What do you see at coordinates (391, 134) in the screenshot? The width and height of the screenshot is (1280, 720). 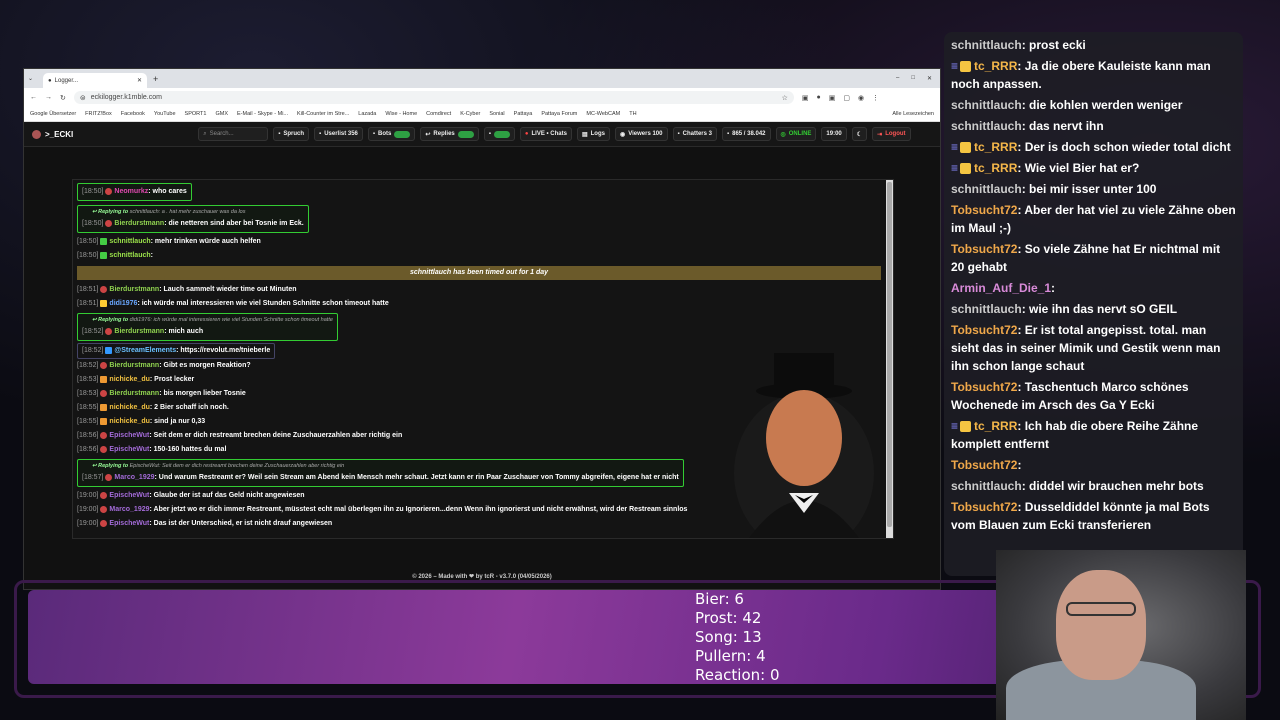 I see `bots-button: ▪ Bots` at bounding box center [391, 134].